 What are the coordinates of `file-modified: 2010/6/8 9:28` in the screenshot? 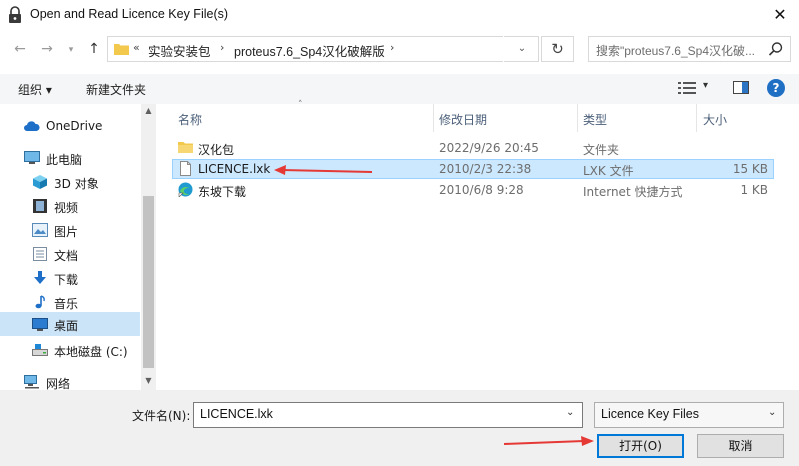 It's located at (481, 190).